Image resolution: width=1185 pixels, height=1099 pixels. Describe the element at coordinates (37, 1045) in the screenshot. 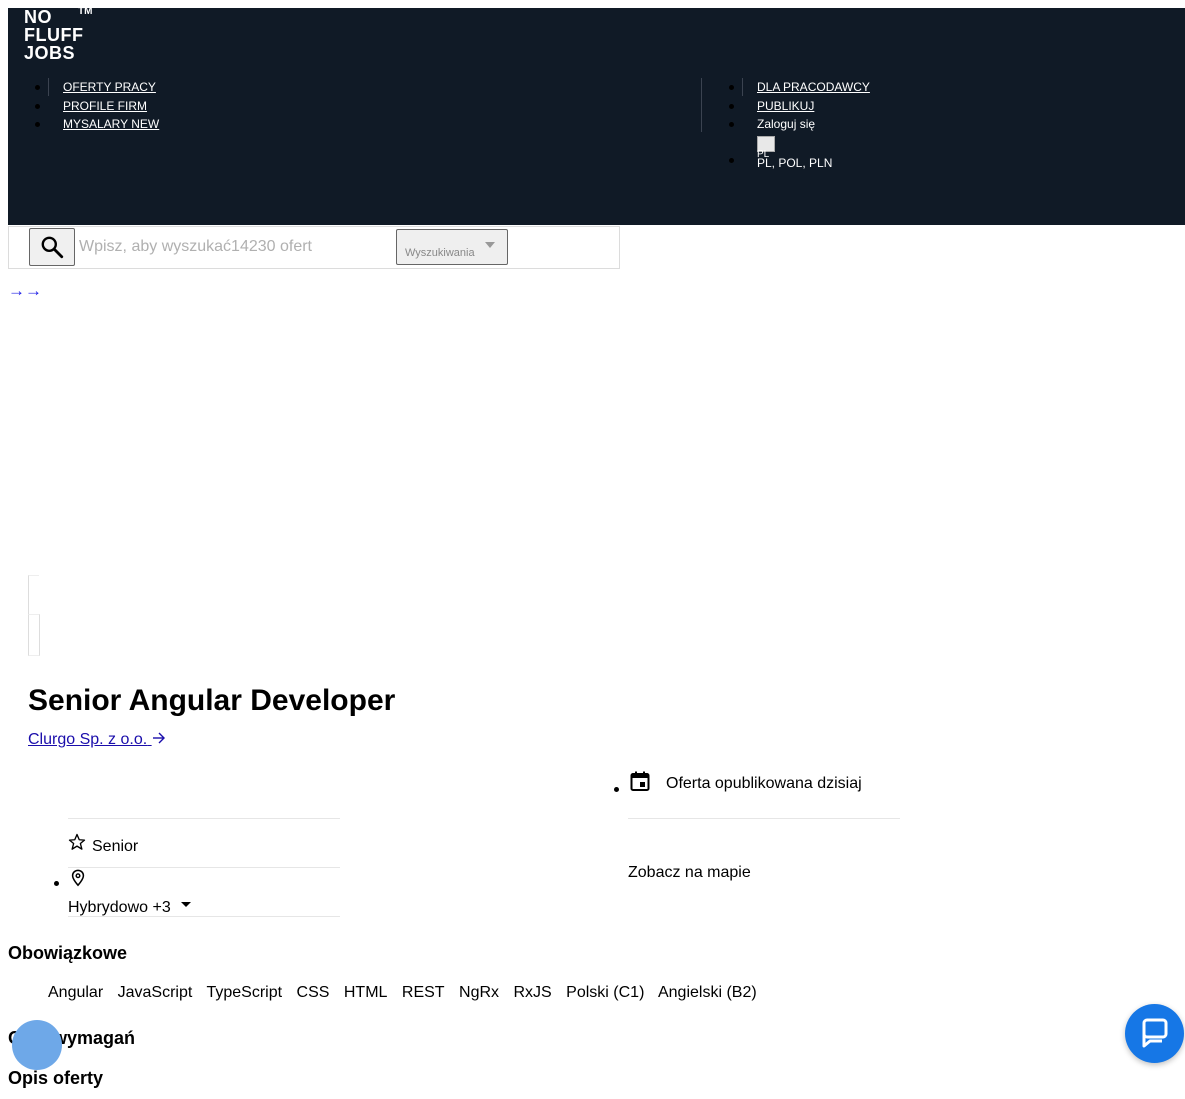

I see `feedback-button` at that location.